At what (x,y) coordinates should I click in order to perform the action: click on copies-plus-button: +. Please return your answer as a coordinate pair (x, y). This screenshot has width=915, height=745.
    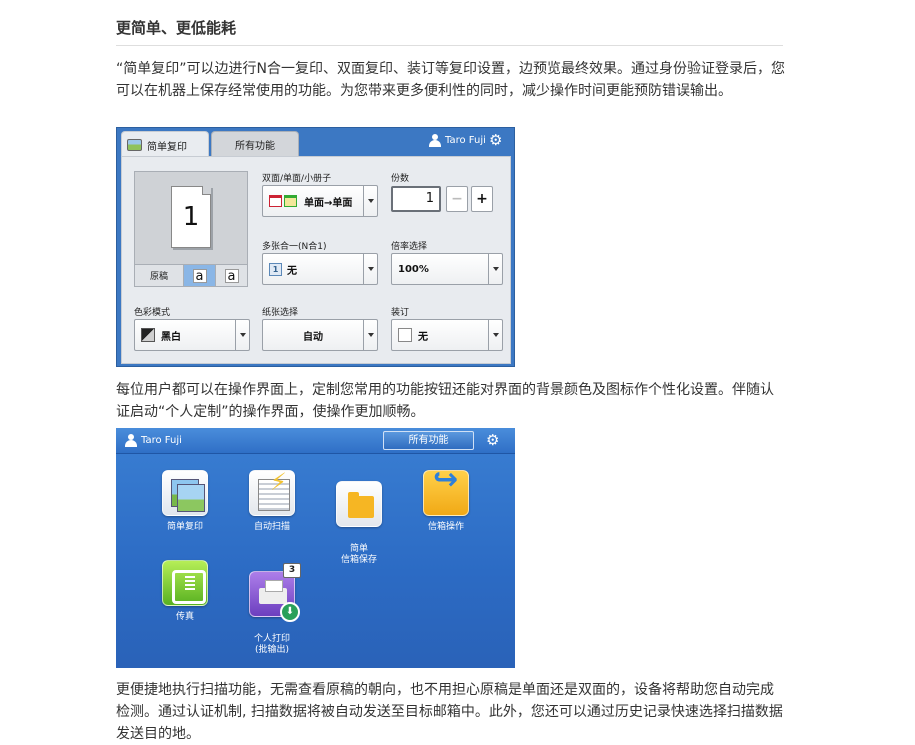
    Looking at the image, I should click on (482, 199).